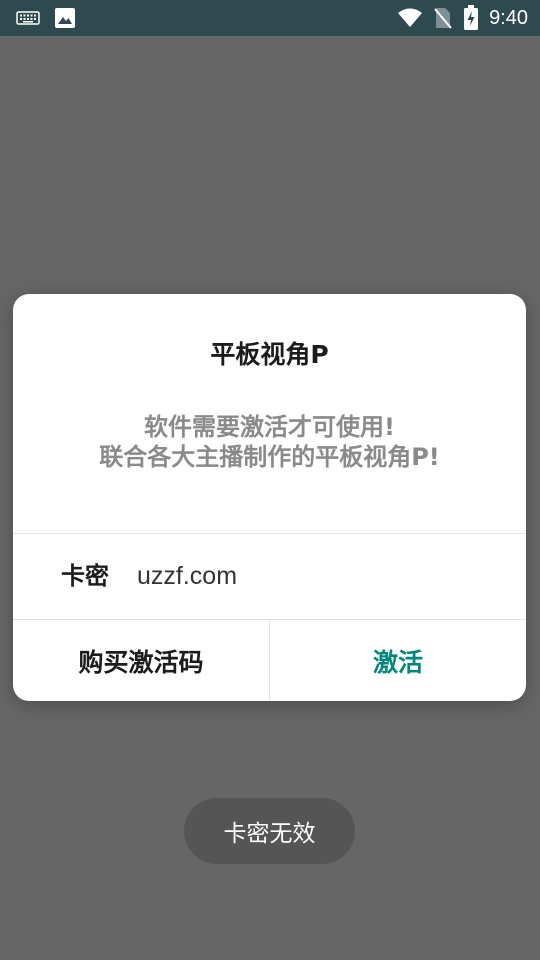 The image size is (540, 960). Describe the element at coordinates (269, 427) in the screenshot. I see `dialog-message-line-1: 软件需要激活才可使用!` at that location.